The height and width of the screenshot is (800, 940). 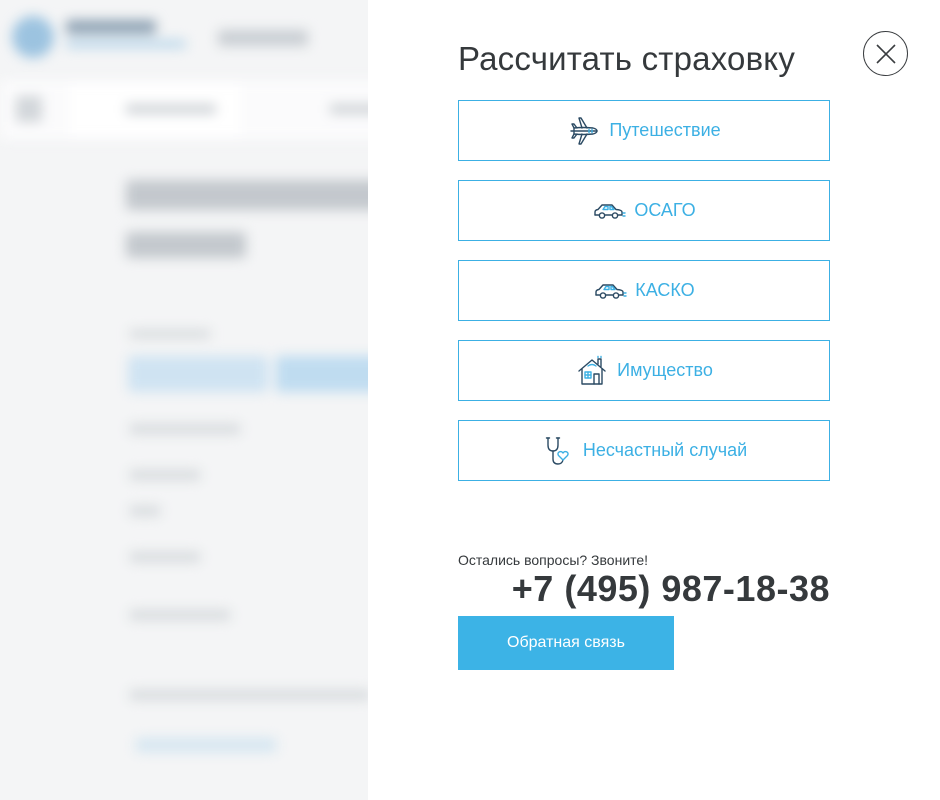 What do you see at coordinates (665, 370) in the screenshot?
I see `option-property-label: Имущество` at bounding box center [665, 370].